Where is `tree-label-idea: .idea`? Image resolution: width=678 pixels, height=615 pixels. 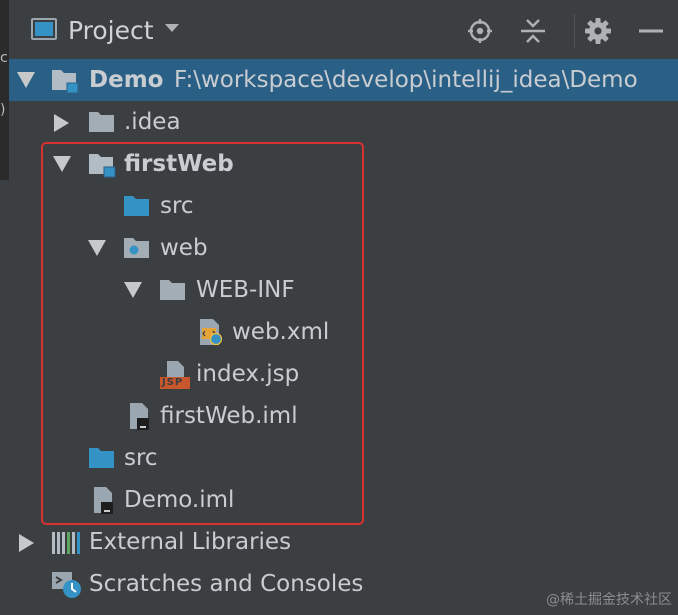
tree-label-idea: .idea is located at coordinates (152, 122).